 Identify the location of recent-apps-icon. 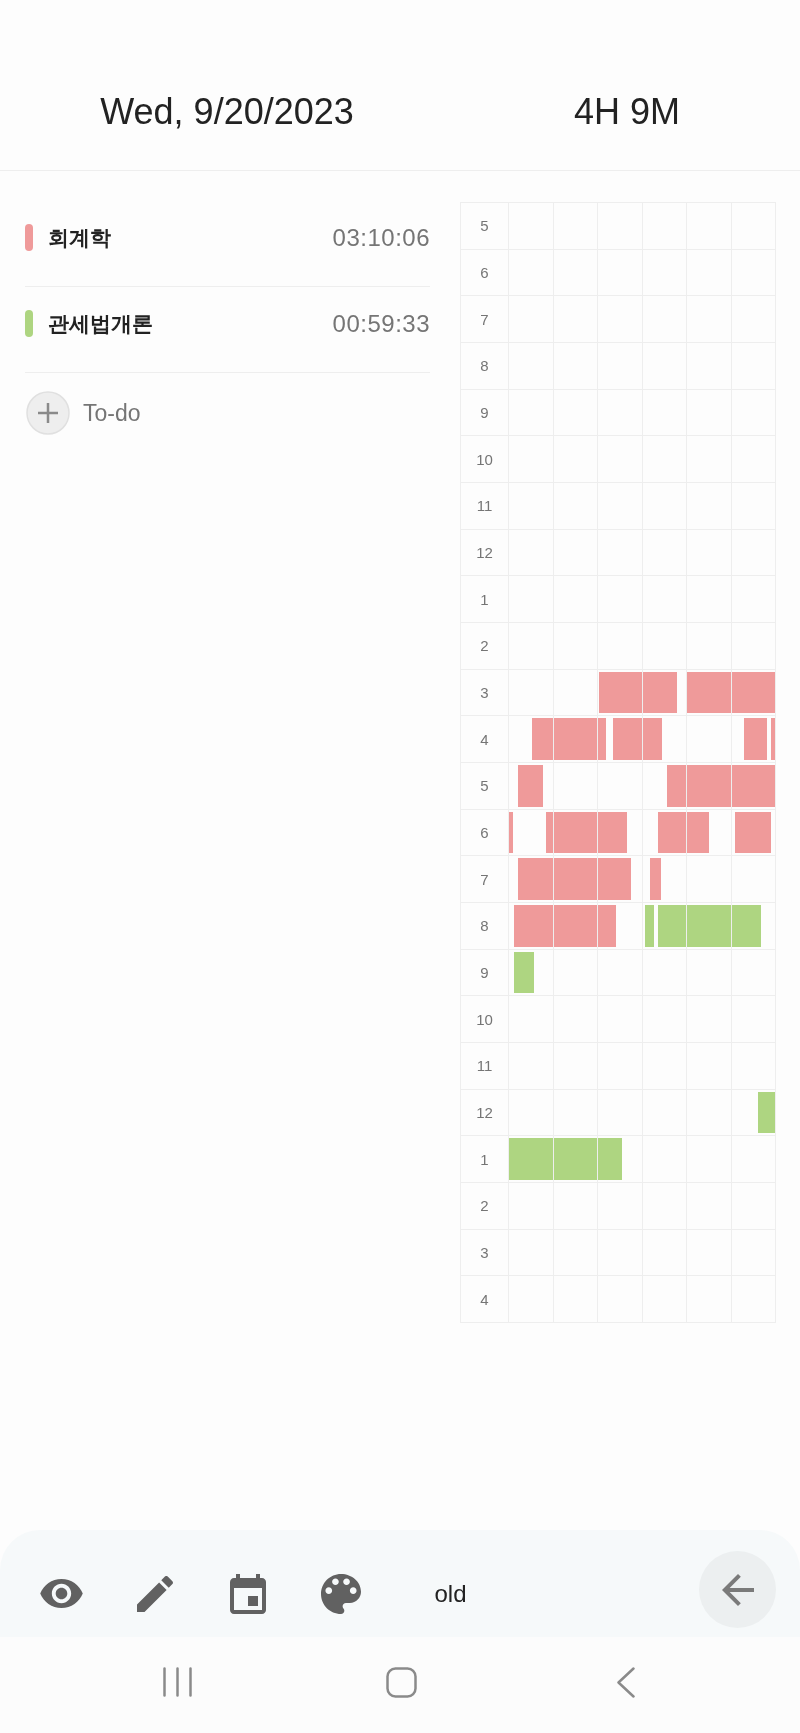
(177, 1682).